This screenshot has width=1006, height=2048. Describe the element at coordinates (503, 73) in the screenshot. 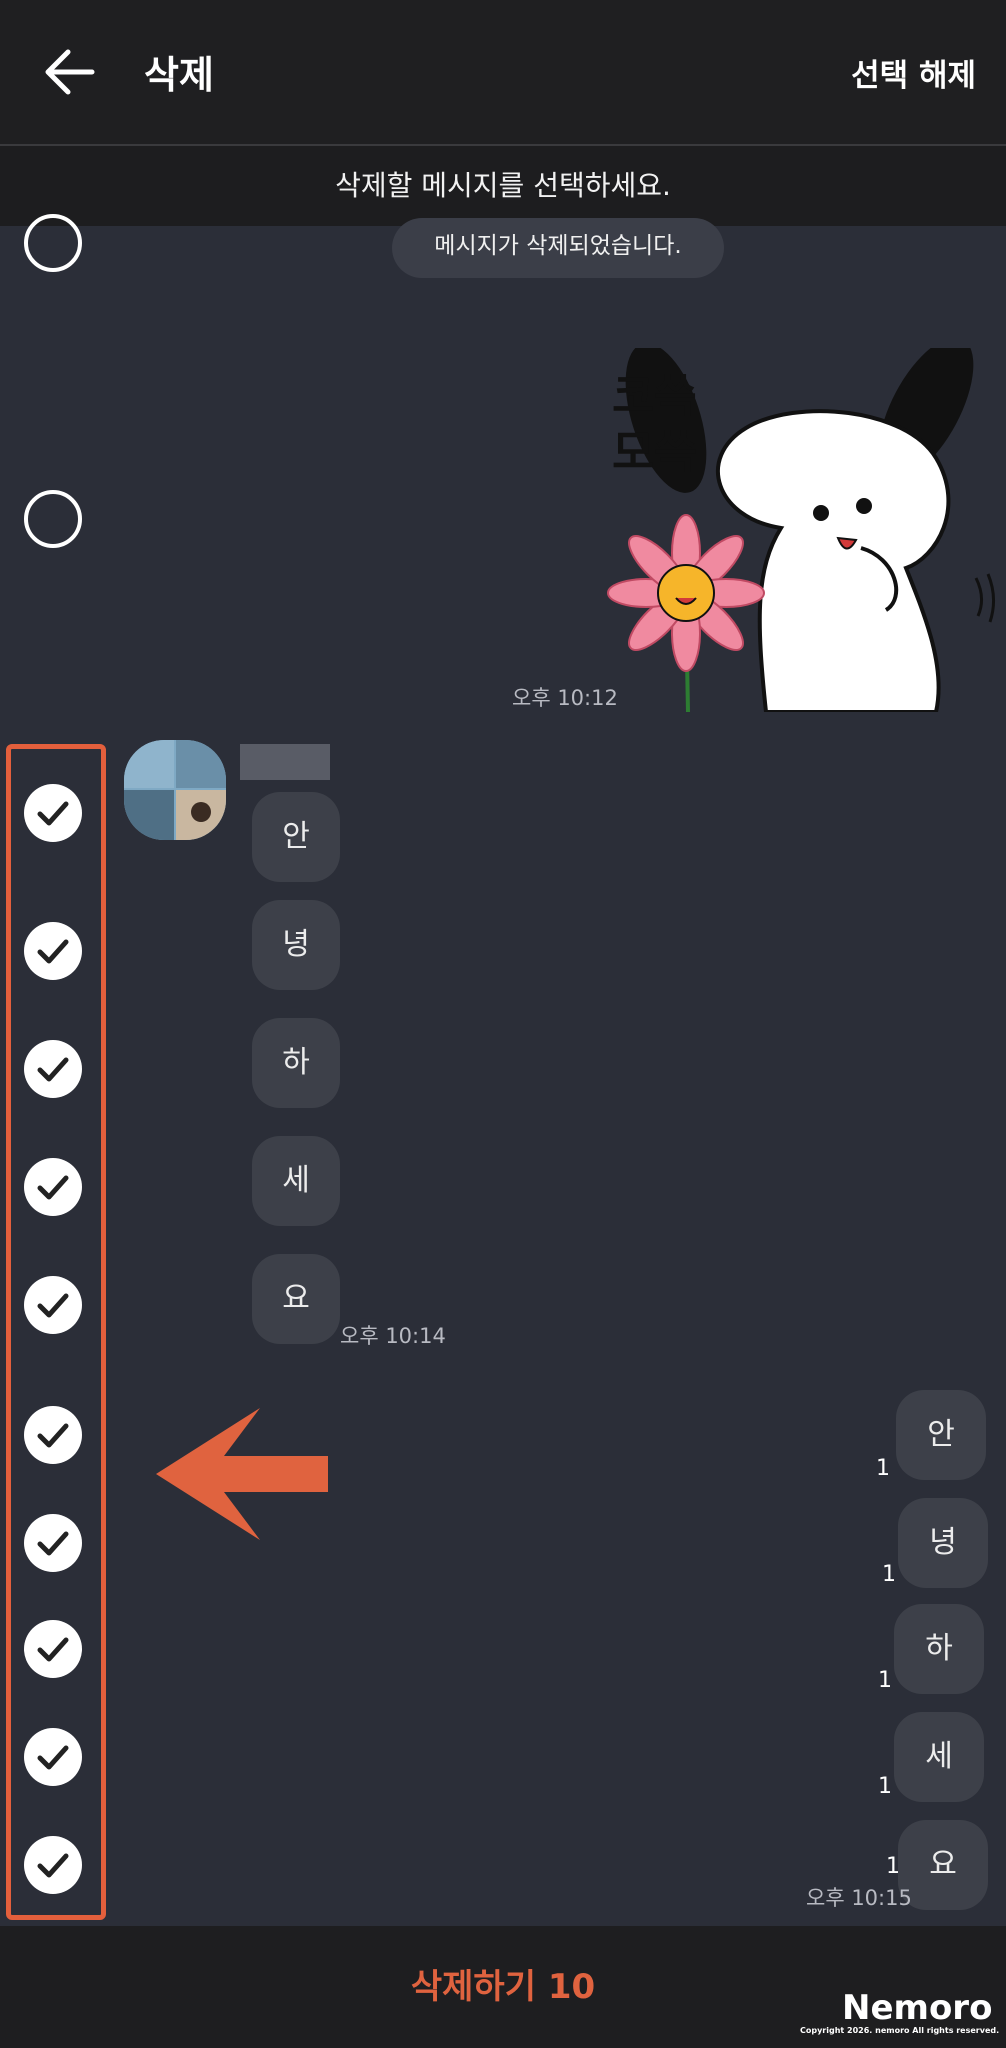

I see `top-bar: 삭제 선택 해제` at that location.